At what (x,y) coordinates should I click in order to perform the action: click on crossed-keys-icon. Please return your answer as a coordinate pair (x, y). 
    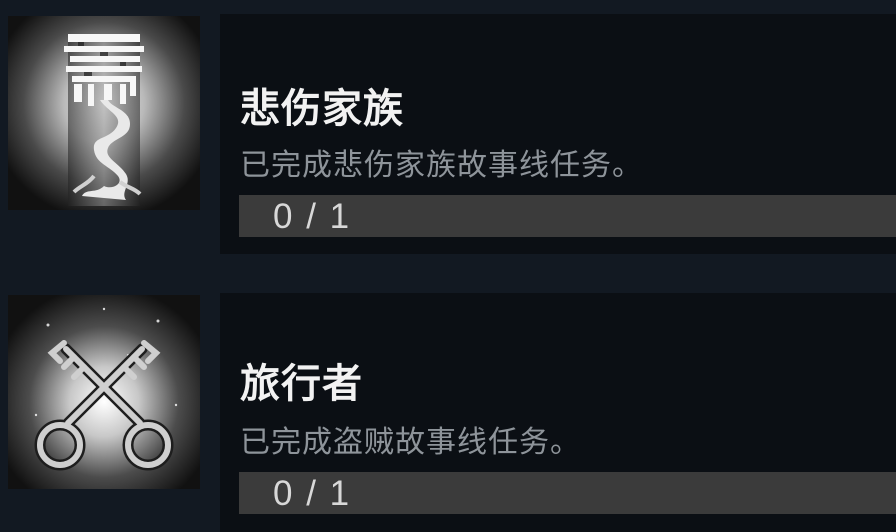
    Looking at the image, I should click on (104, 392).